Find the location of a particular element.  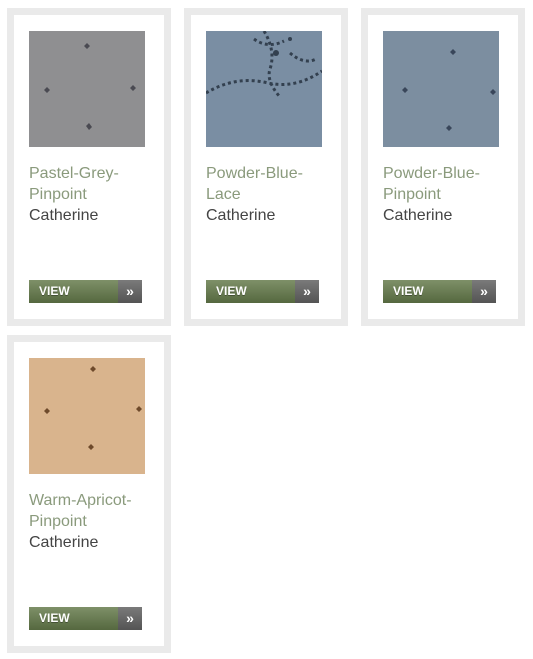

swatch-pinpoint-blue is located at coordinates (441, 89).